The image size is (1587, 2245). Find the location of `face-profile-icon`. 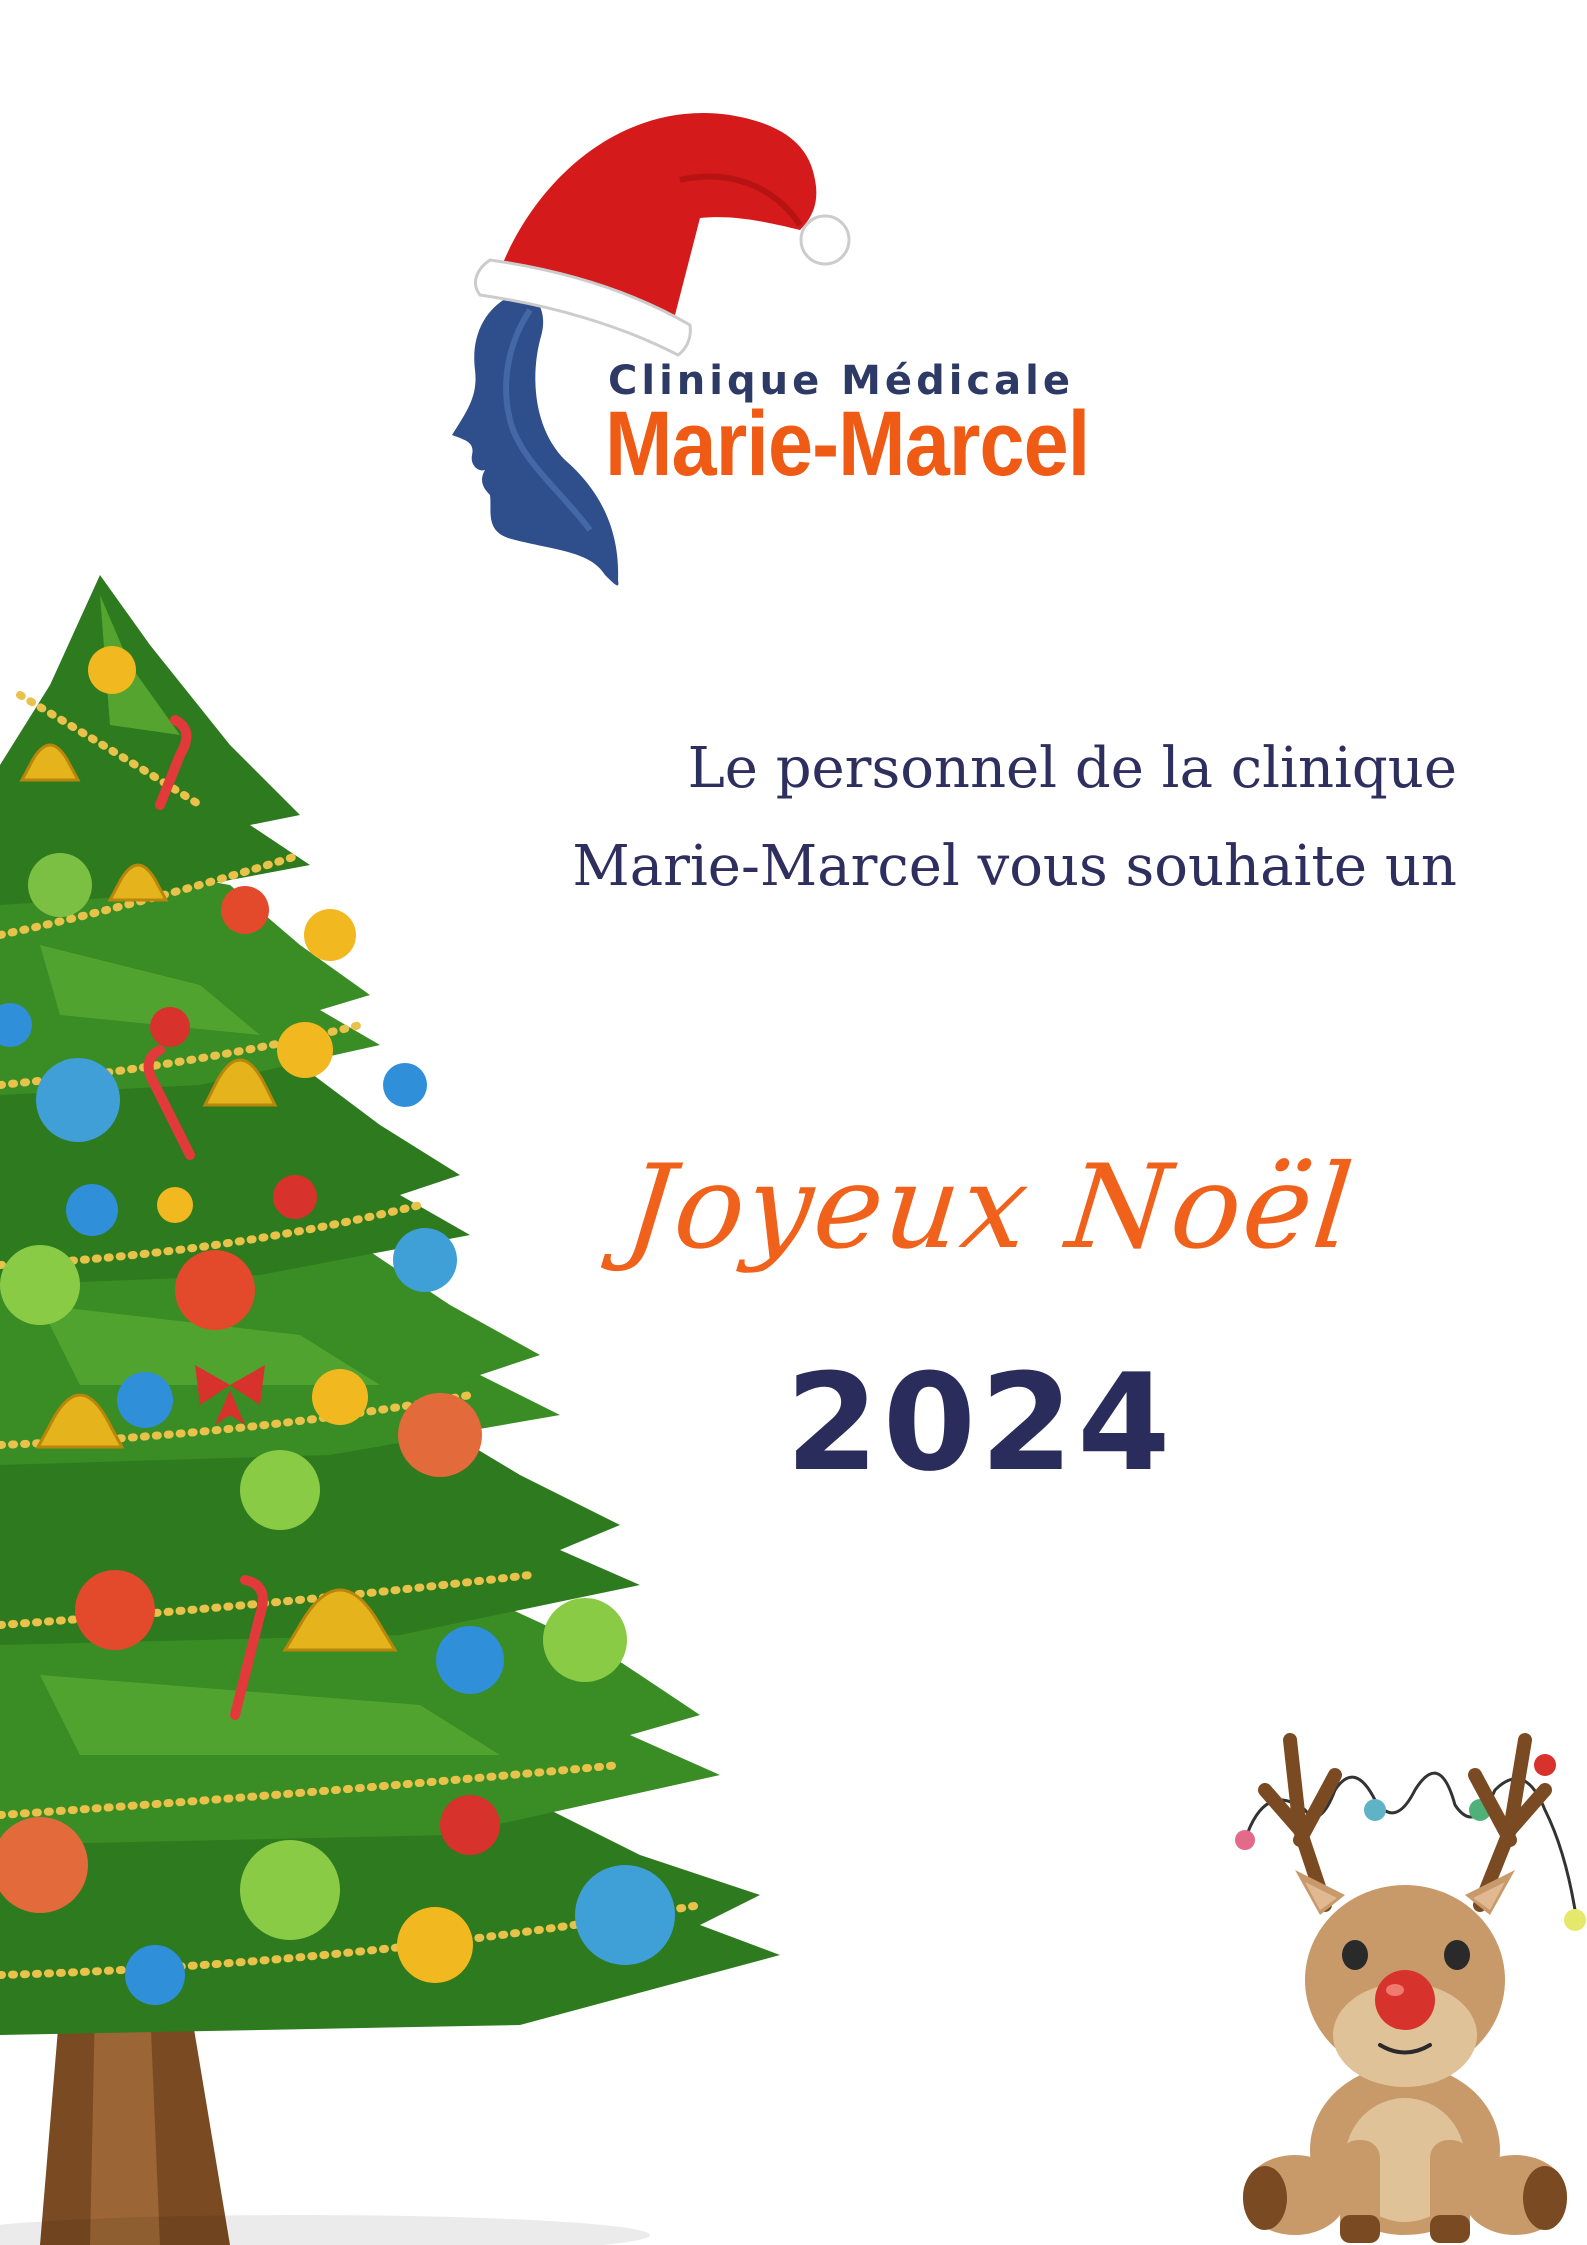

face-profile-icon is located at coordinates (535, 438).